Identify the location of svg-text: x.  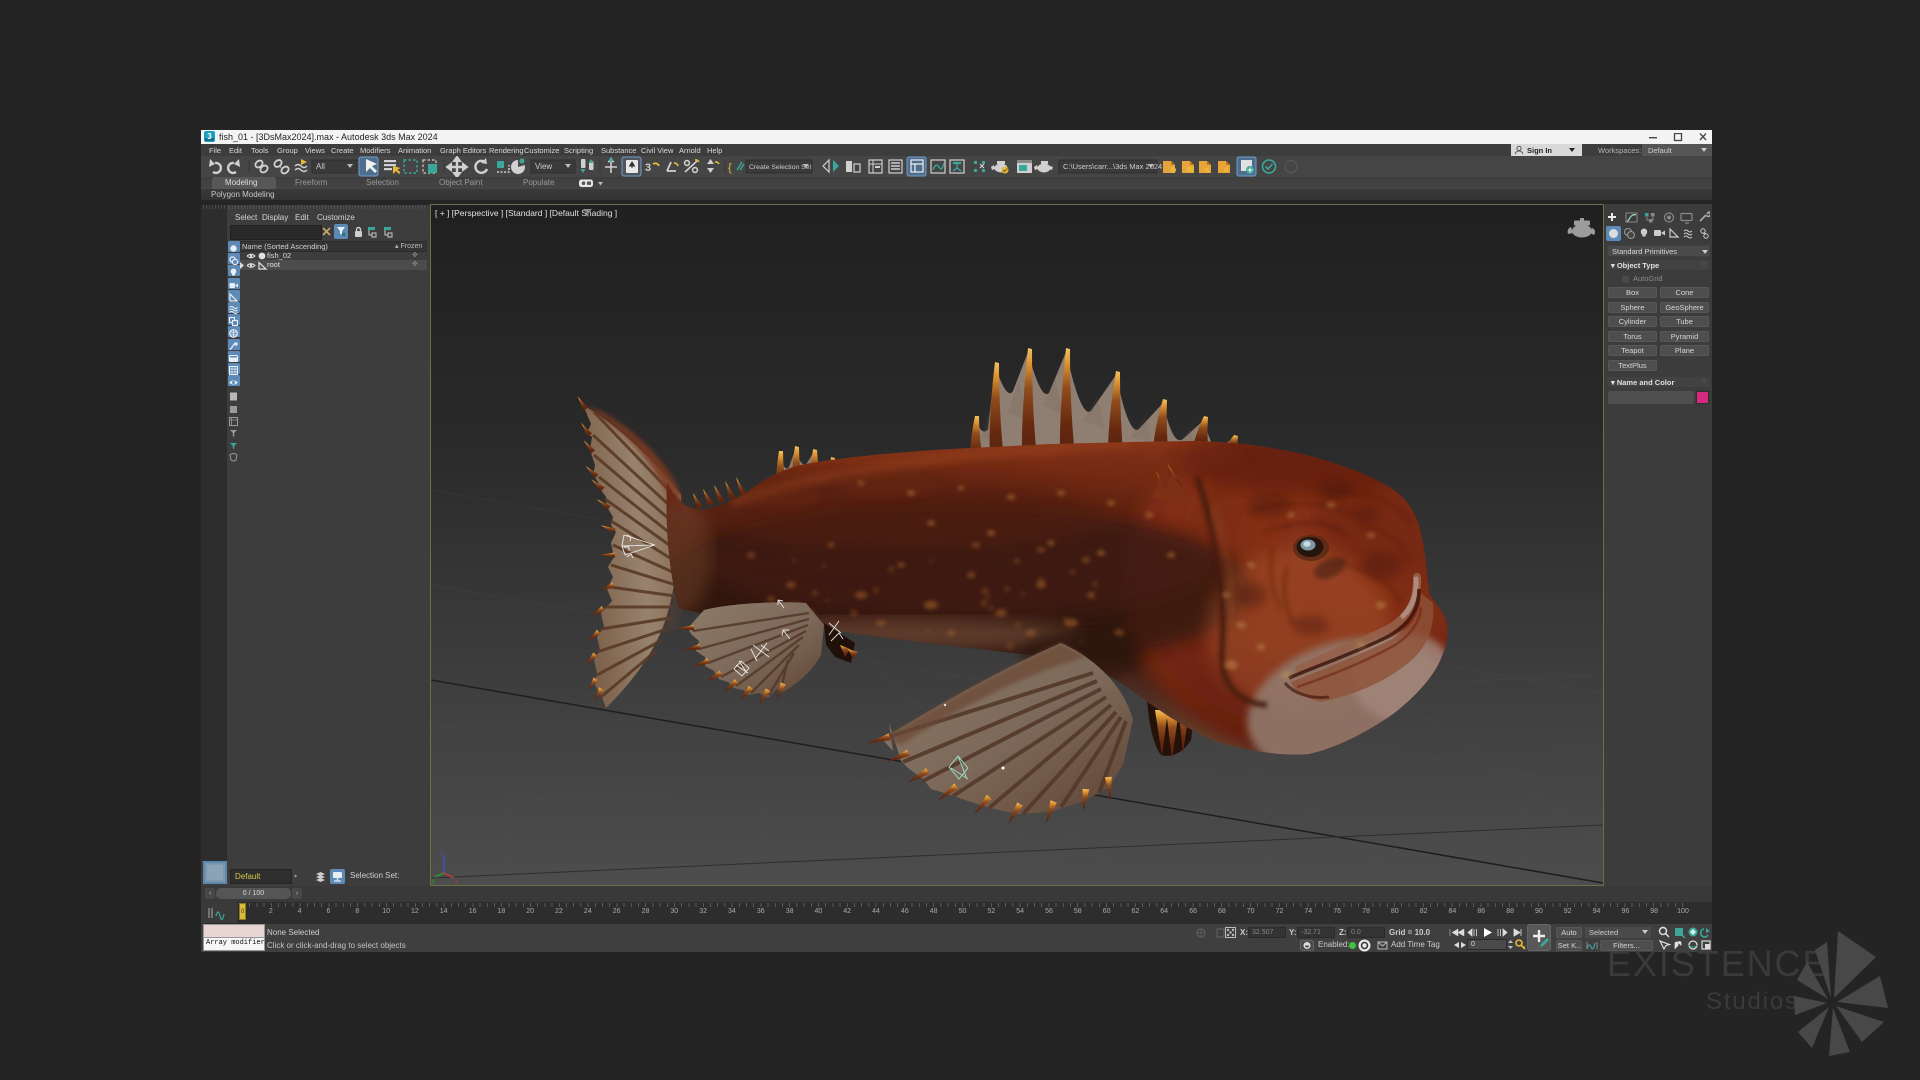
(456, 882).